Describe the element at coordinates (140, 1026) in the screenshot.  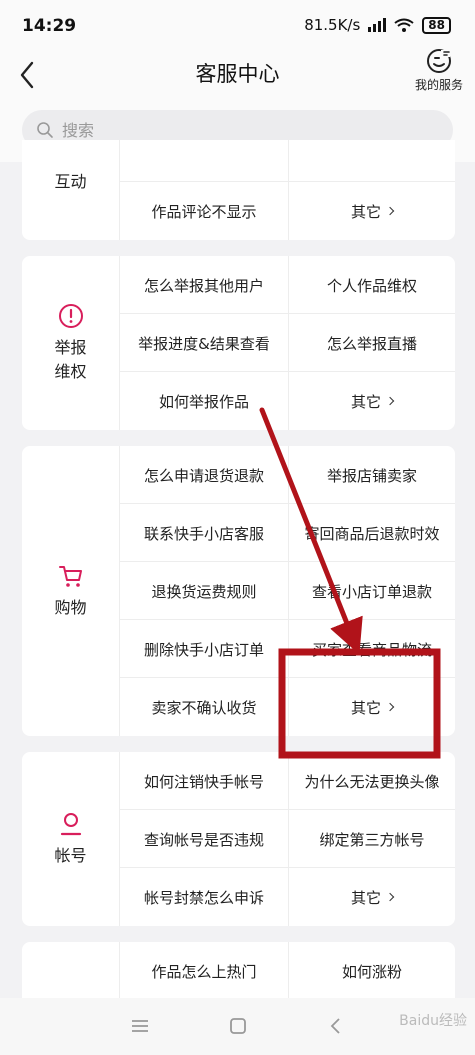
I see `menu-icon` at that location.